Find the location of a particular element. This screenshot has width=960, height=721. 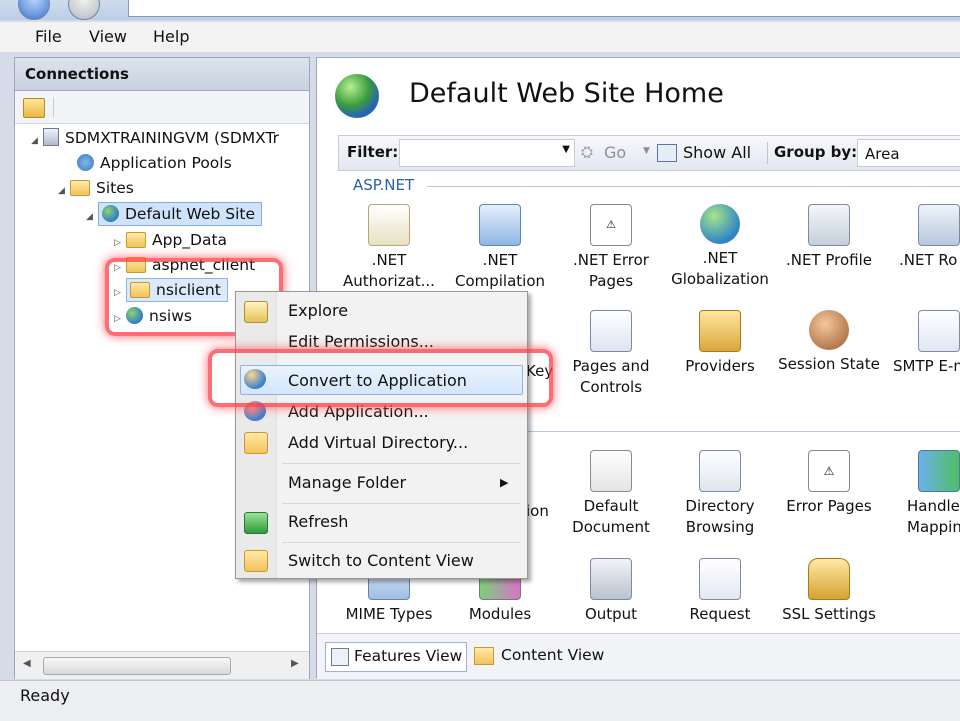

feature-providers: Providers is located at coordinates (720, 343).